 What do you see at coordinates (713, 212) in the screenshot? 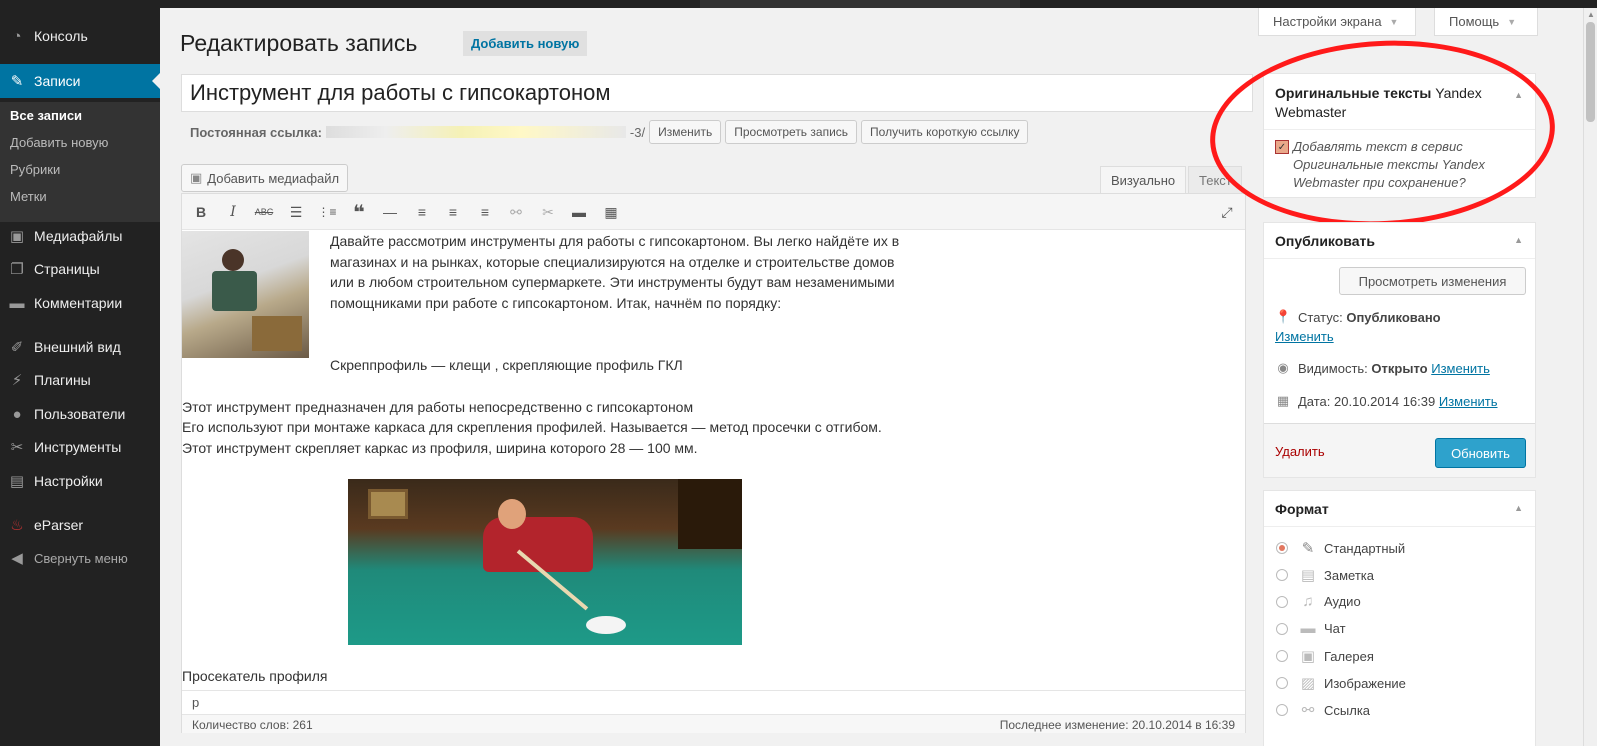
I see `editor-toolbar: B I ABC ☰ ⋮≡ ❝ — ≡ ≡ ≡ ⚯ ✂ ▬ ▦ ⤢` at bounding box center [713, 212].